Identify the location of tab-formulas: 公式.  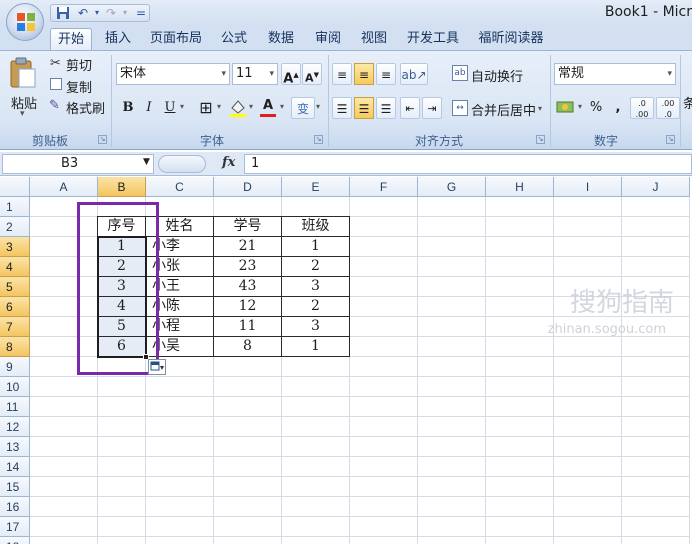
(234, 39).